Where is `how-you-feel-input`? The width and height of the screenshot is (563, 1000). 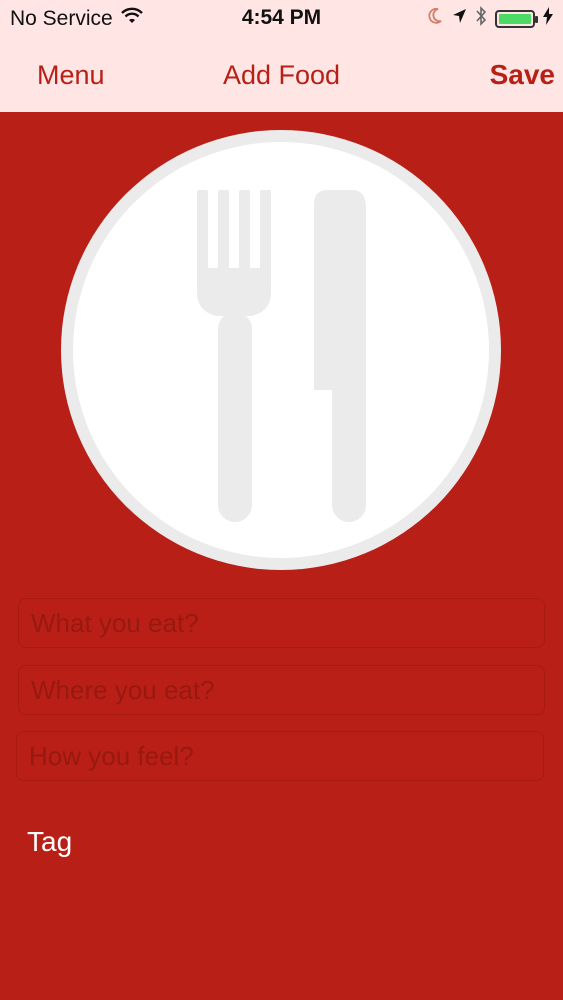 how-you-feel-input is located at coordinates (280, 756).